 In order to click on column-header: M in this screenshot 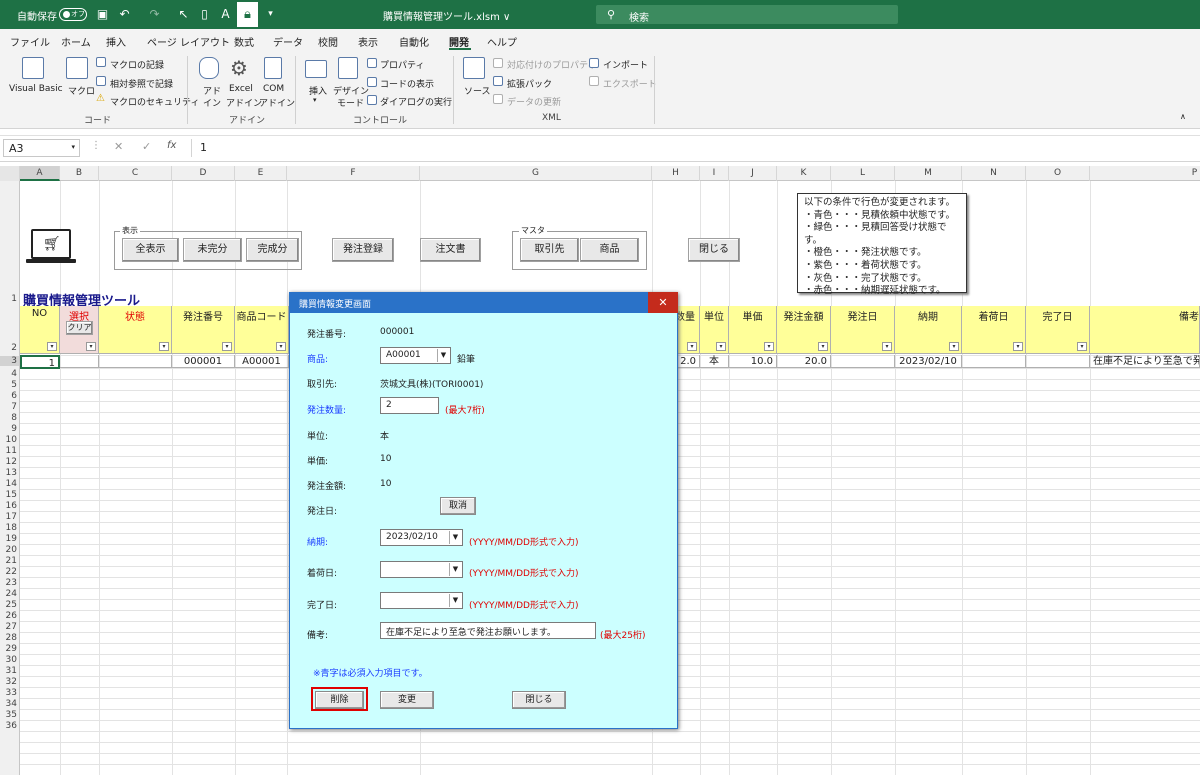, I will do `click(928, 173)`.